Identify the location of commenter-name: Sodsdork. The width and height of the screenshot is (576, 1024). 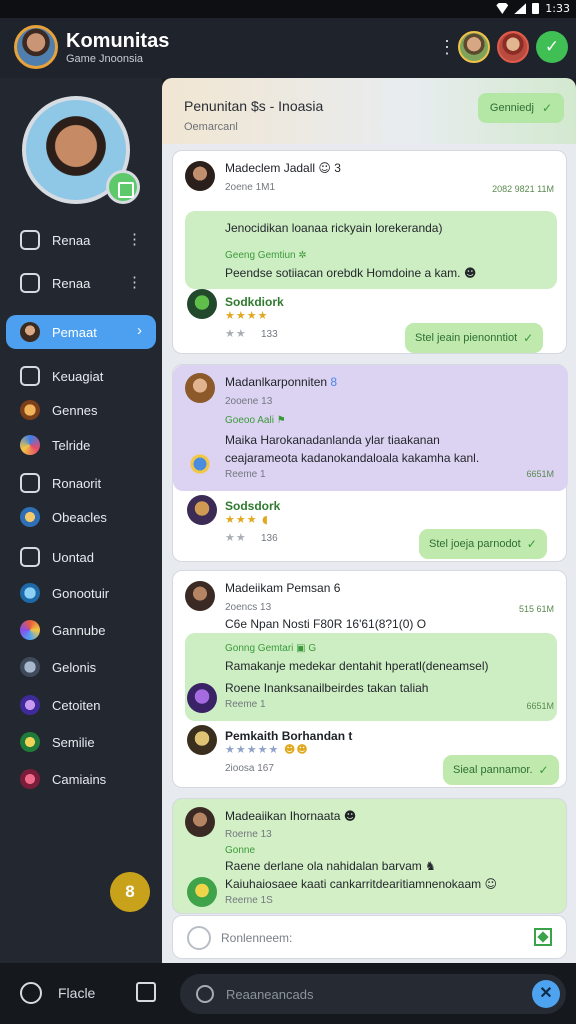
(252, 506).